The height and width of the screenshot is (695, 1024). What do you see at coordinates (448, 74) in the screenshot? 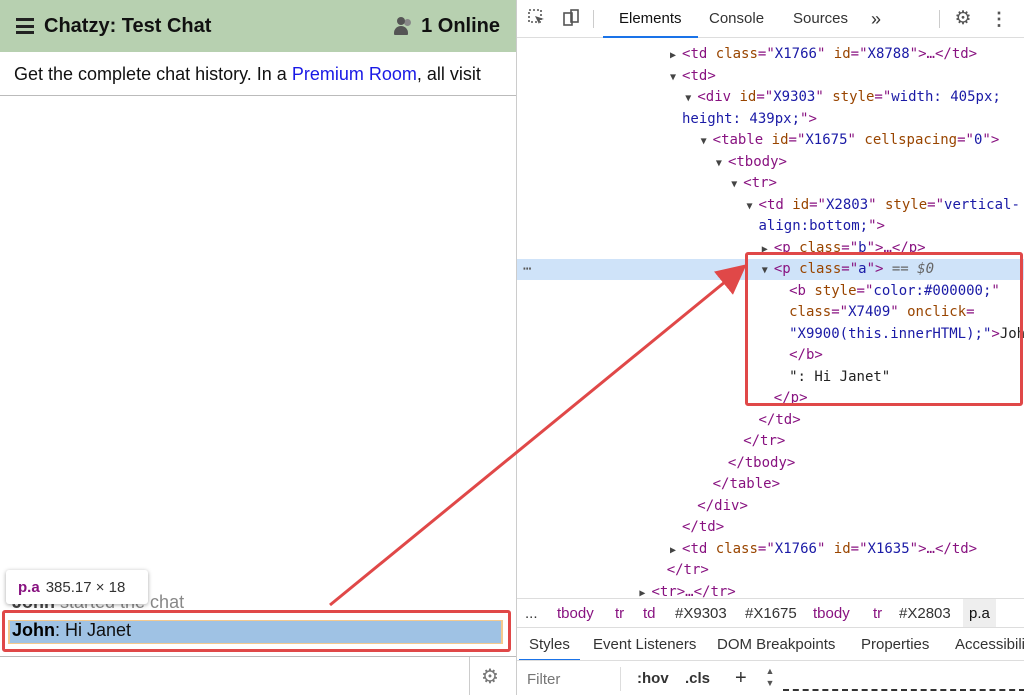
I see `banner-text-post: , all visit` at bounding box center [448, 74].